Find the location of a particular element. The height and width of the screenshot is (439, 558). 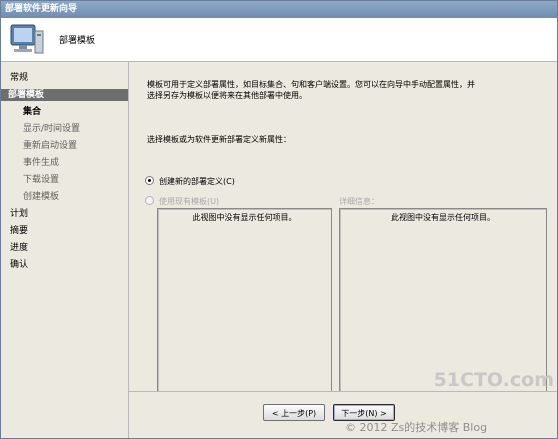

watermark-text: © 2012 Zs的技术博客 Blog is located at coordinates (416, 427).